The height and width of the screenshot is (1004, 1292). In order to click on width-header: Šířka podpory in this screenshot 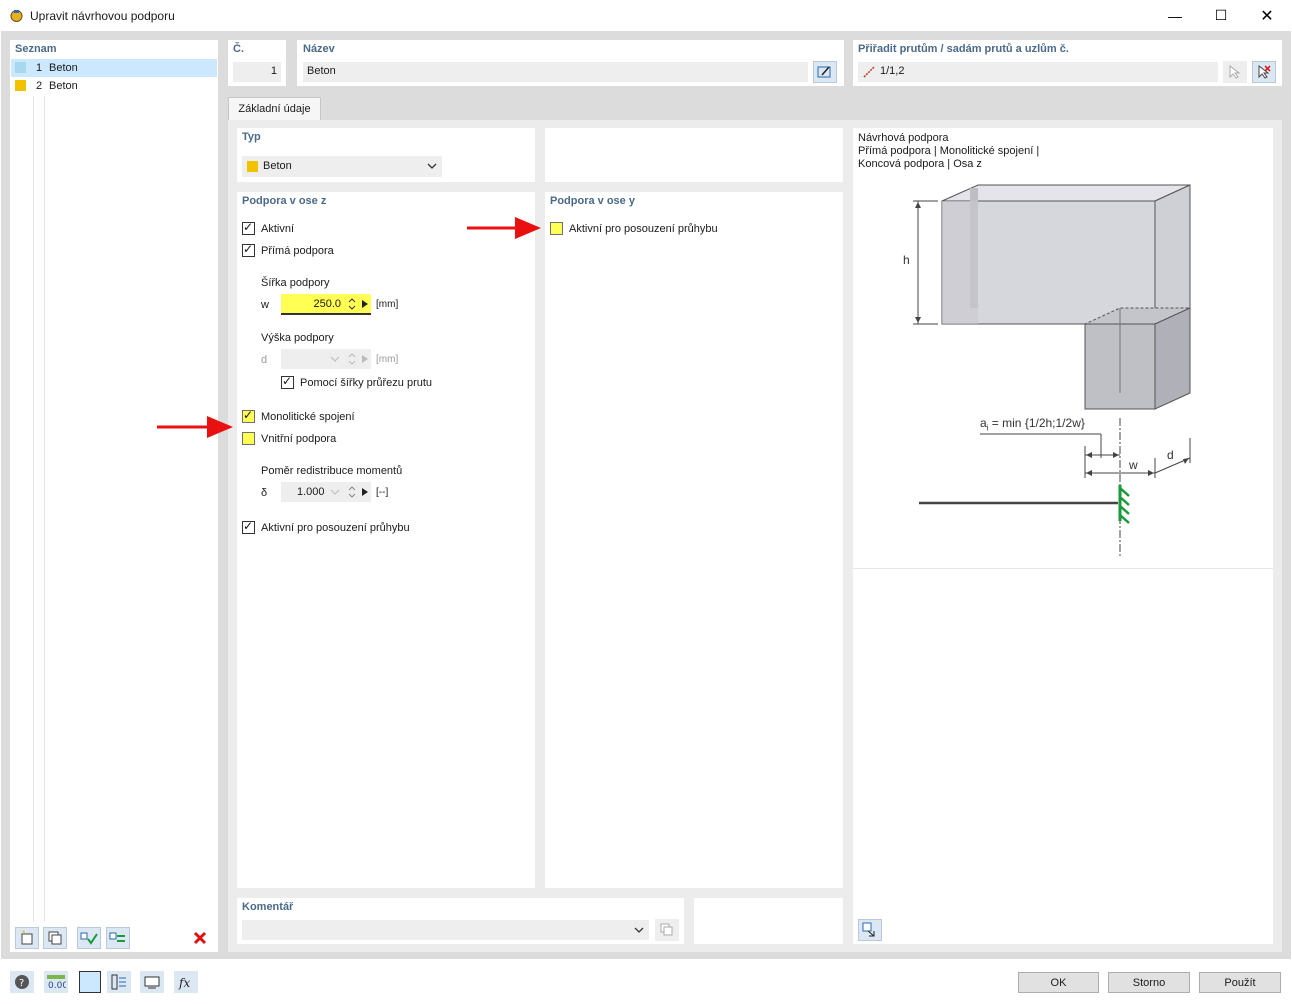, I will do `click(295, 283)`.